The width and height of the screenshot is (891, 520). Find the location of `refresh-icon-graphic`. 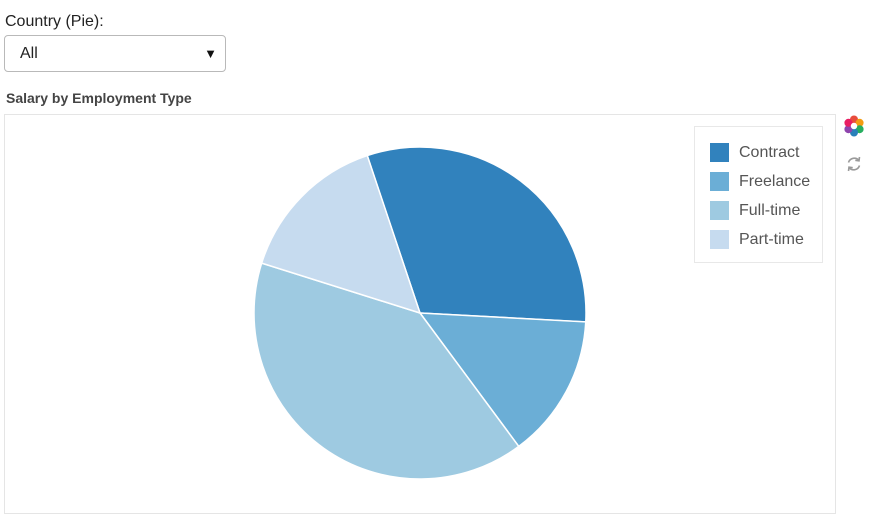

refresh-icon-graphic is located at coordinates (854, 164).